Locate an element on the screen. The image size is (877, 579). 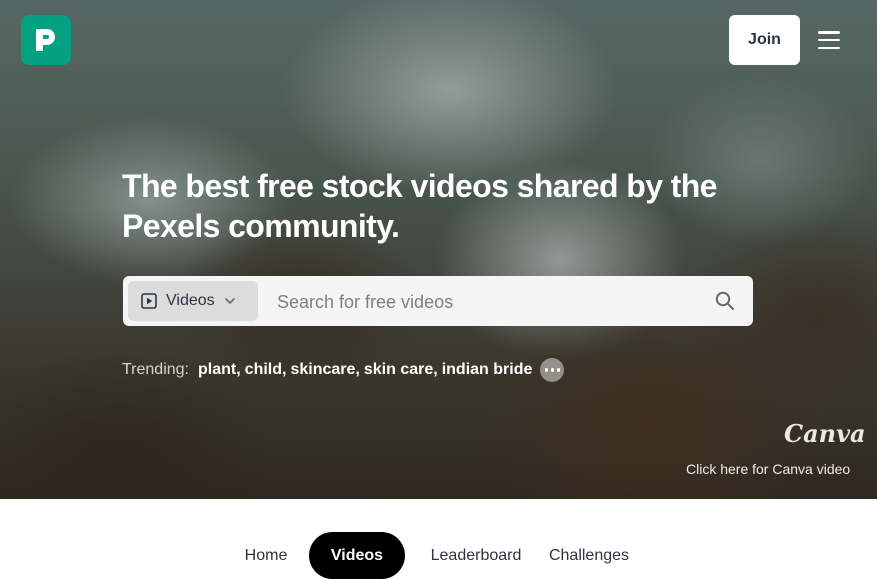
more-dots-icon is located at coordinates (552, 370).